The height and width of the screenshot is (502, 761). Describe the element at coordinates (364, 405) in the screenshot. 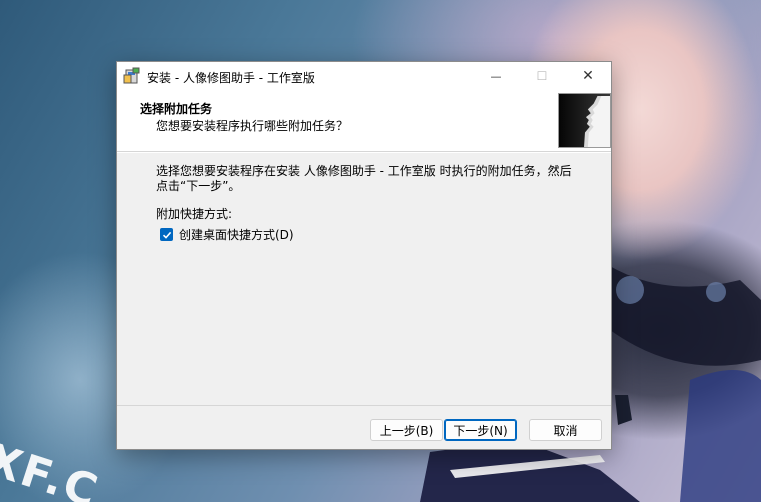

I see `footer-divider` at that location.